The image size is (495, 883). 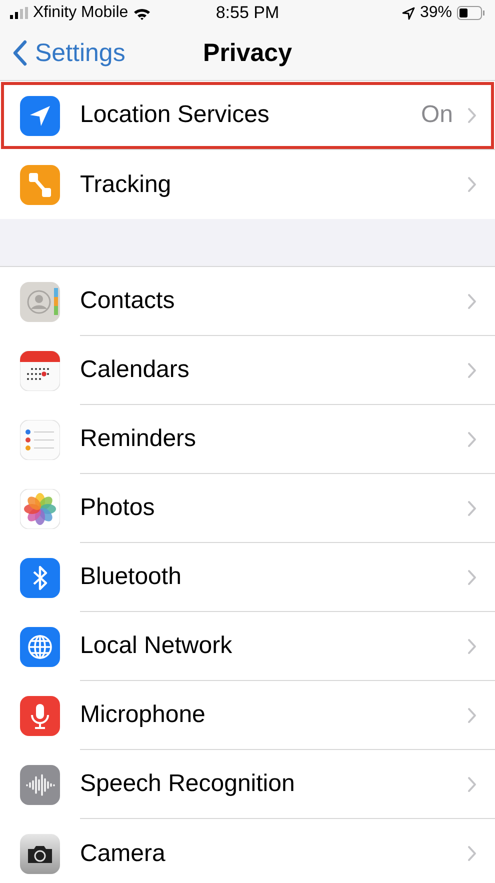 What do you see at coordinates (126, 184) in the screenshot?
I see `row-label: Tracking` at bounding box center [126, 184].